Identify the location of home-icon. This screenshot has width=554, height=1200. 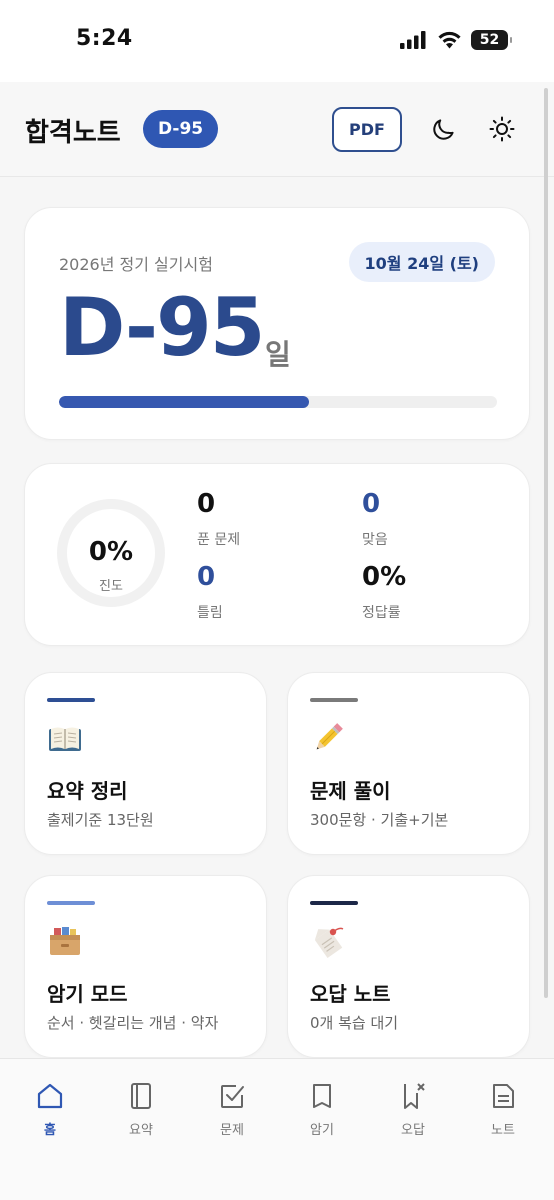
(50, 1096).